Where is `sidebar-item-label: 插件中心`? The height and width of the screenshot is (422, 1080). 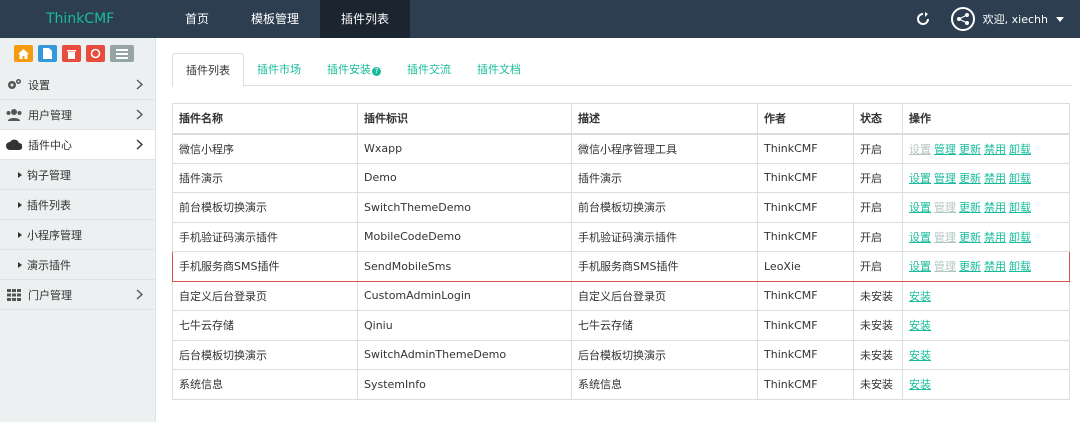
sidebar-item-label: 插件中心 is located at coordinates (50, 145).